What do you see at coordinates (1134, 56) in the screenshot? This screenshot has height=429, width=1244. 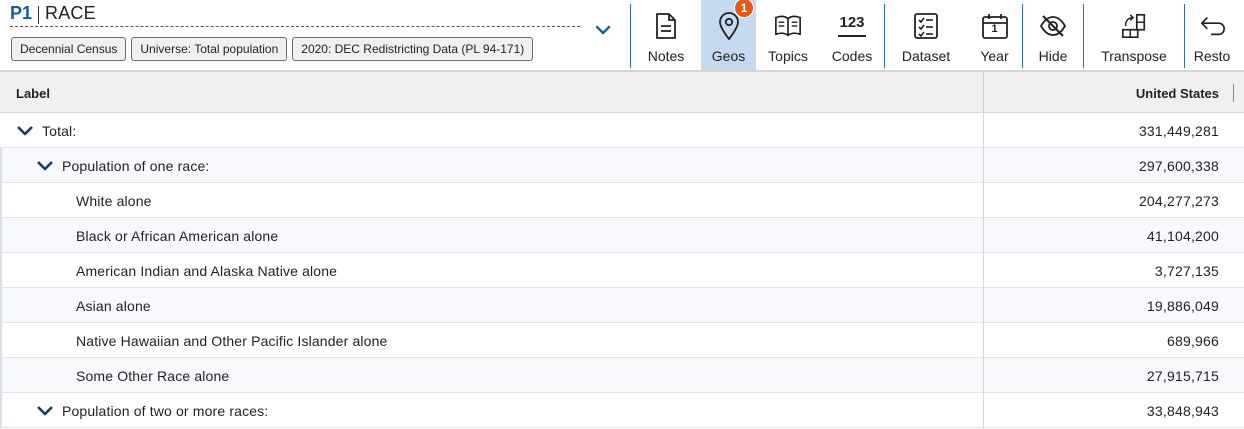 I see `transpose-label: Transpose` at bounding box center [1134, 56].